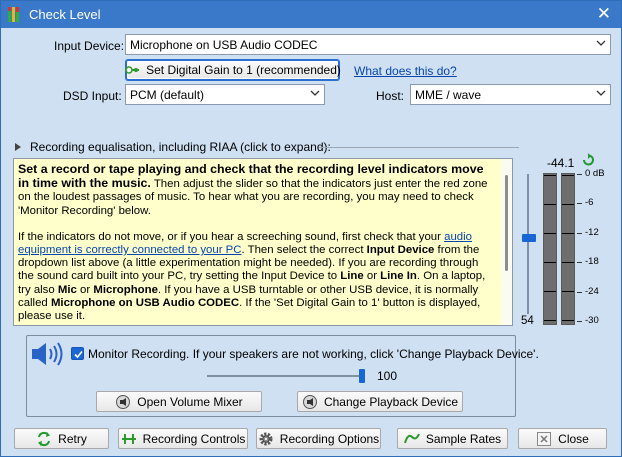 This screenshot has height=457, width=622. I want to click on left-level-meter, so click(550, 249).